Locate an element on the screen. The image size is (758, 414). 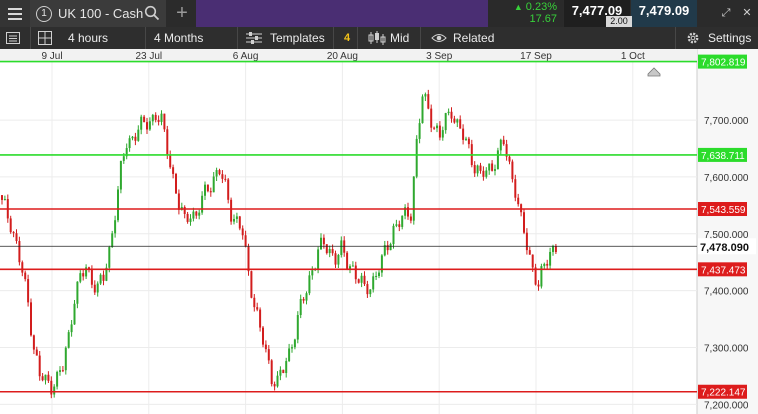
y-tick-label: 7,200.000 is located at coordinates (726, 405).